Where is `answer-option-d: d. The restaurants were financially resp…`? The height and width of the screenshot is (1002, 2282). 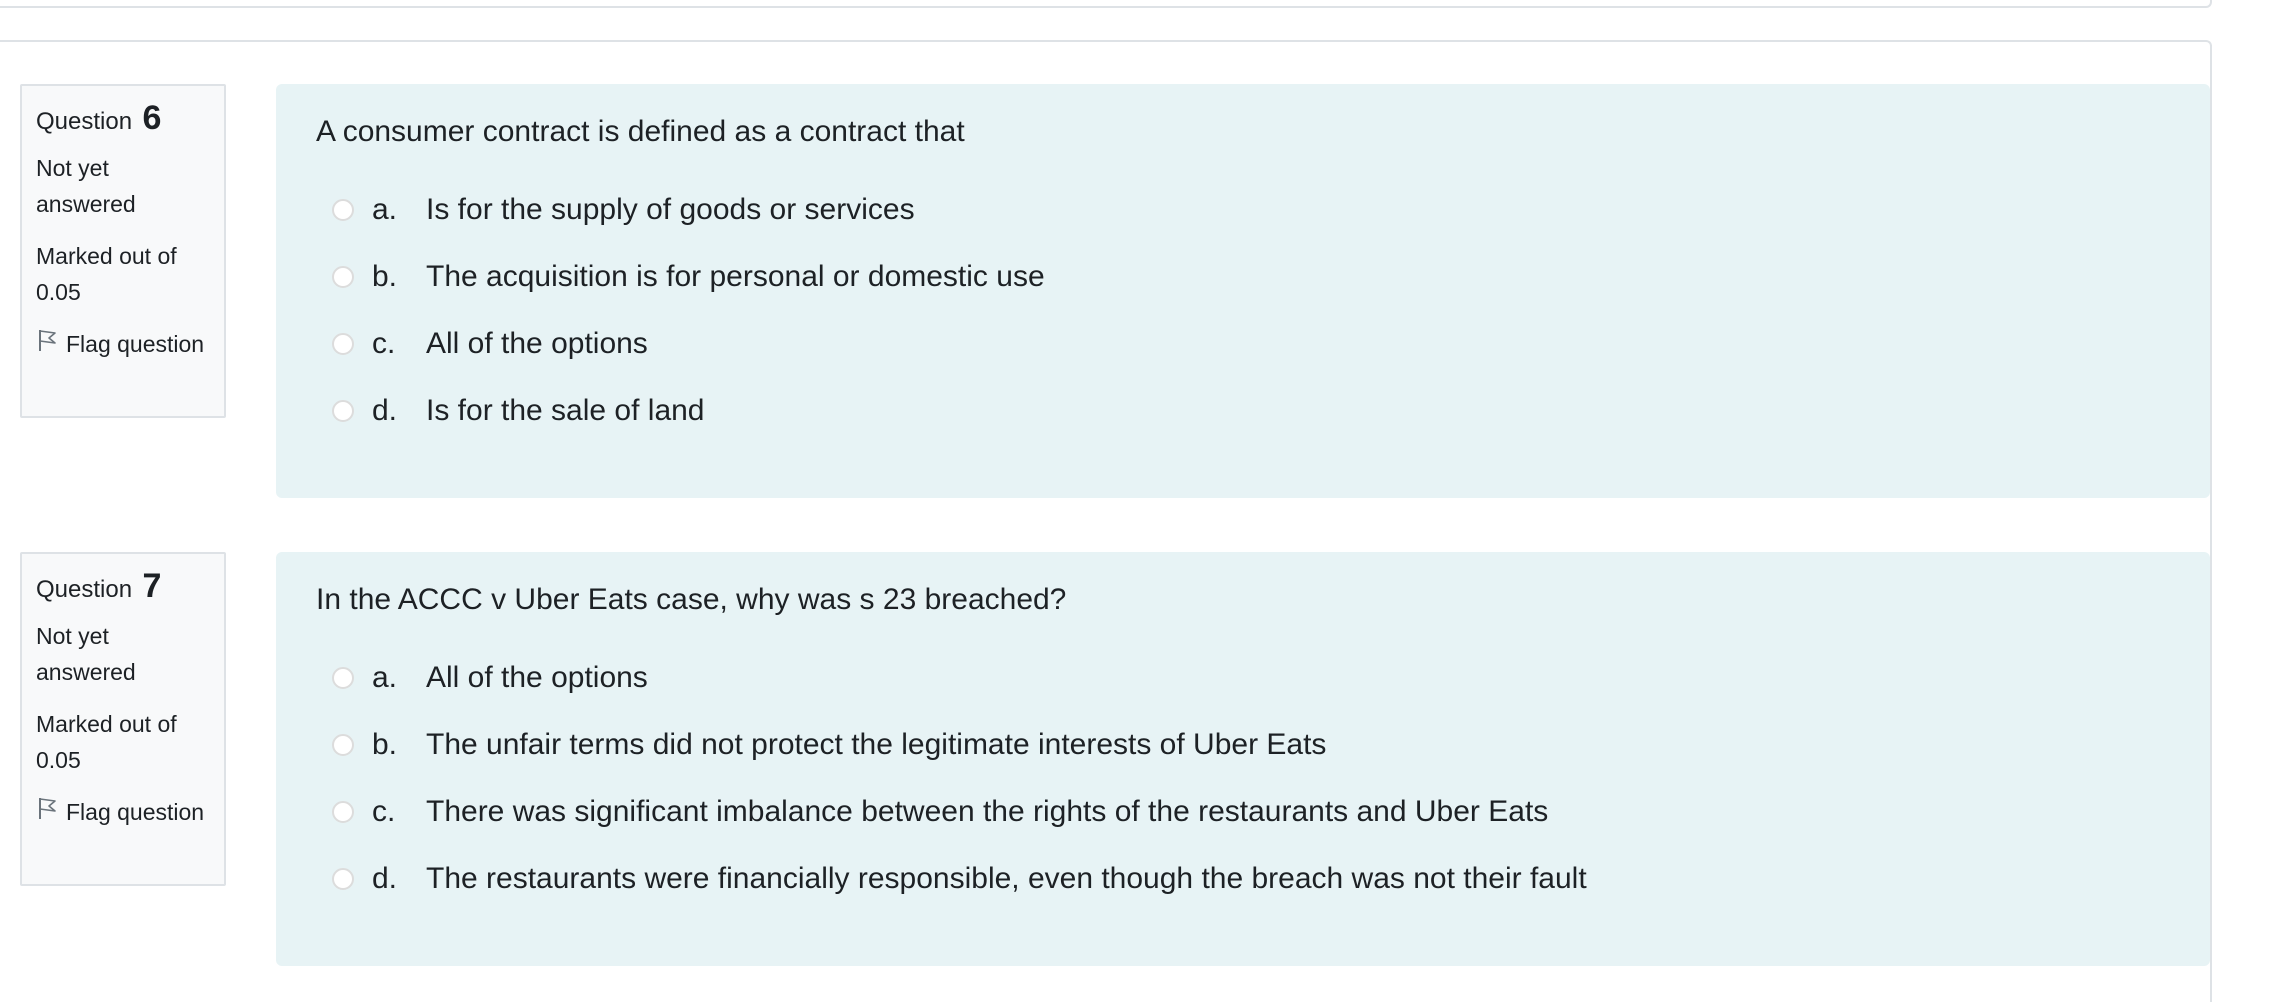 answer-option-d: d. The restaurants were financially resp… is located at coordinates (1243, 878).